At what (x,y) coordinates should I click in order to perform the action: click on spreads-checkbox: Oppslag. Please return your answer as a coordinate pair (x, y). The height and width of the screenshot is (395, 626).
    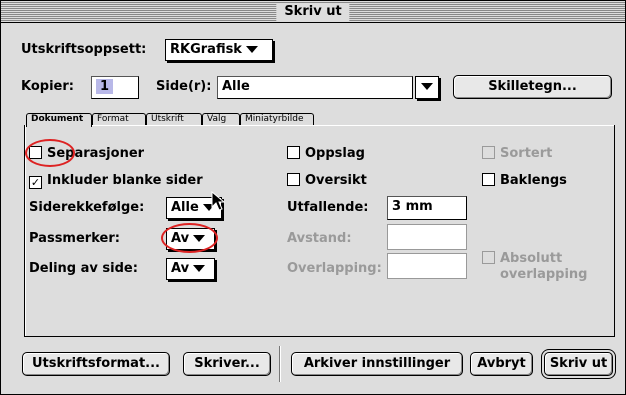
    Looking at the image, I should click on (326, 154).